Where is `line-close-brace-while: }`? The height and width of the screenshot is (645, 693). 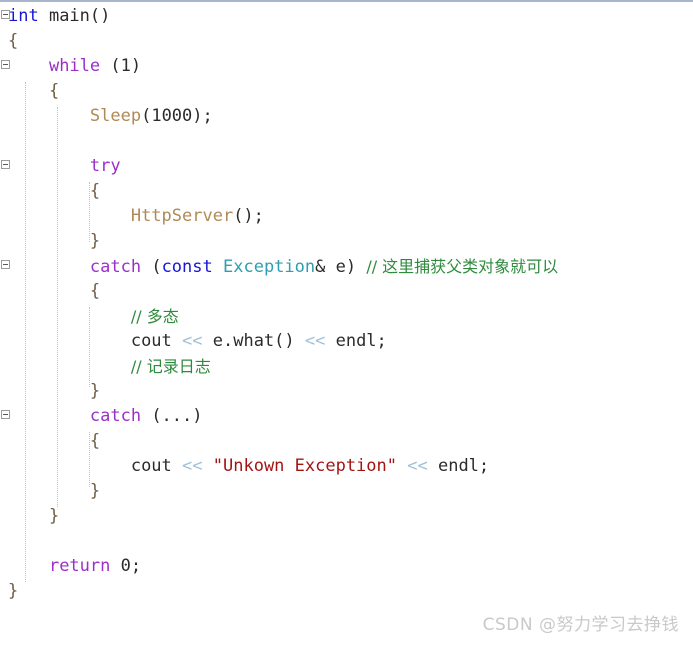 line-close-brace-while: } is located at coordinates (33, 516).